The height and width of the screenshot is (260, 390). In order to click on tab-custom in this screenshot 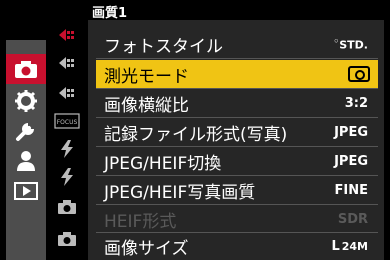, I will do `click(26, 101)`.